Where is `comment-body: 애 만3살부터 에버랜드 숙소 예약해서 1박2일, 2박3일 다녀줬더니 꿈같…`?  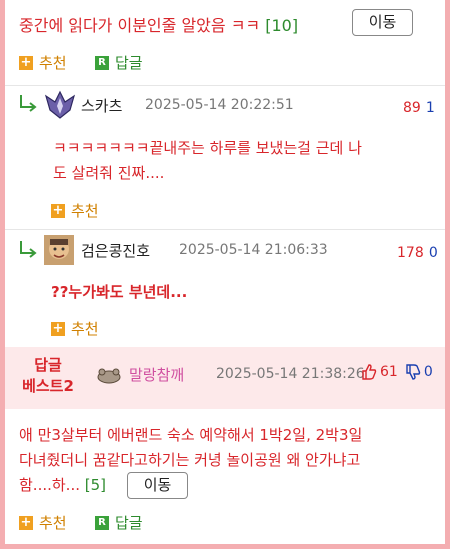 comment-body: 애 만3살부터 에버랜드 숙소 예약해서 1박2일, 2박3일 다녀줬더니 꿈같… is located at coordinates (190, 460).